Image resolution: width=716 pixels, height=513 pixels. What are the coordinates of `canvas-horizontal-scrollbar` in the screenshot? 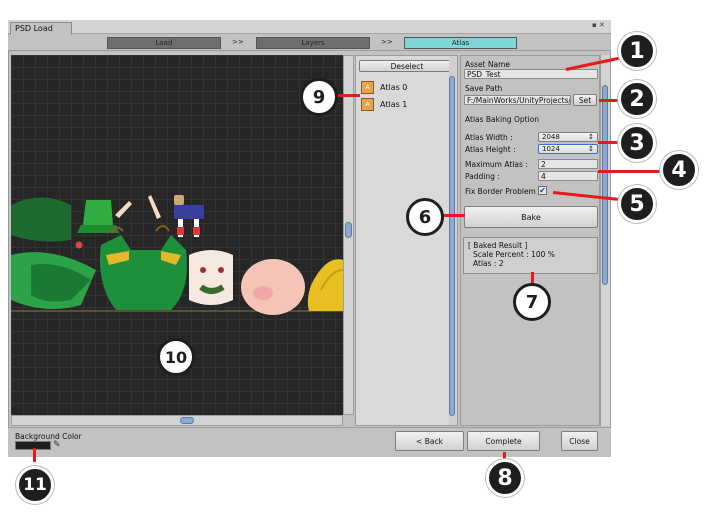 It's located at (177, 420).